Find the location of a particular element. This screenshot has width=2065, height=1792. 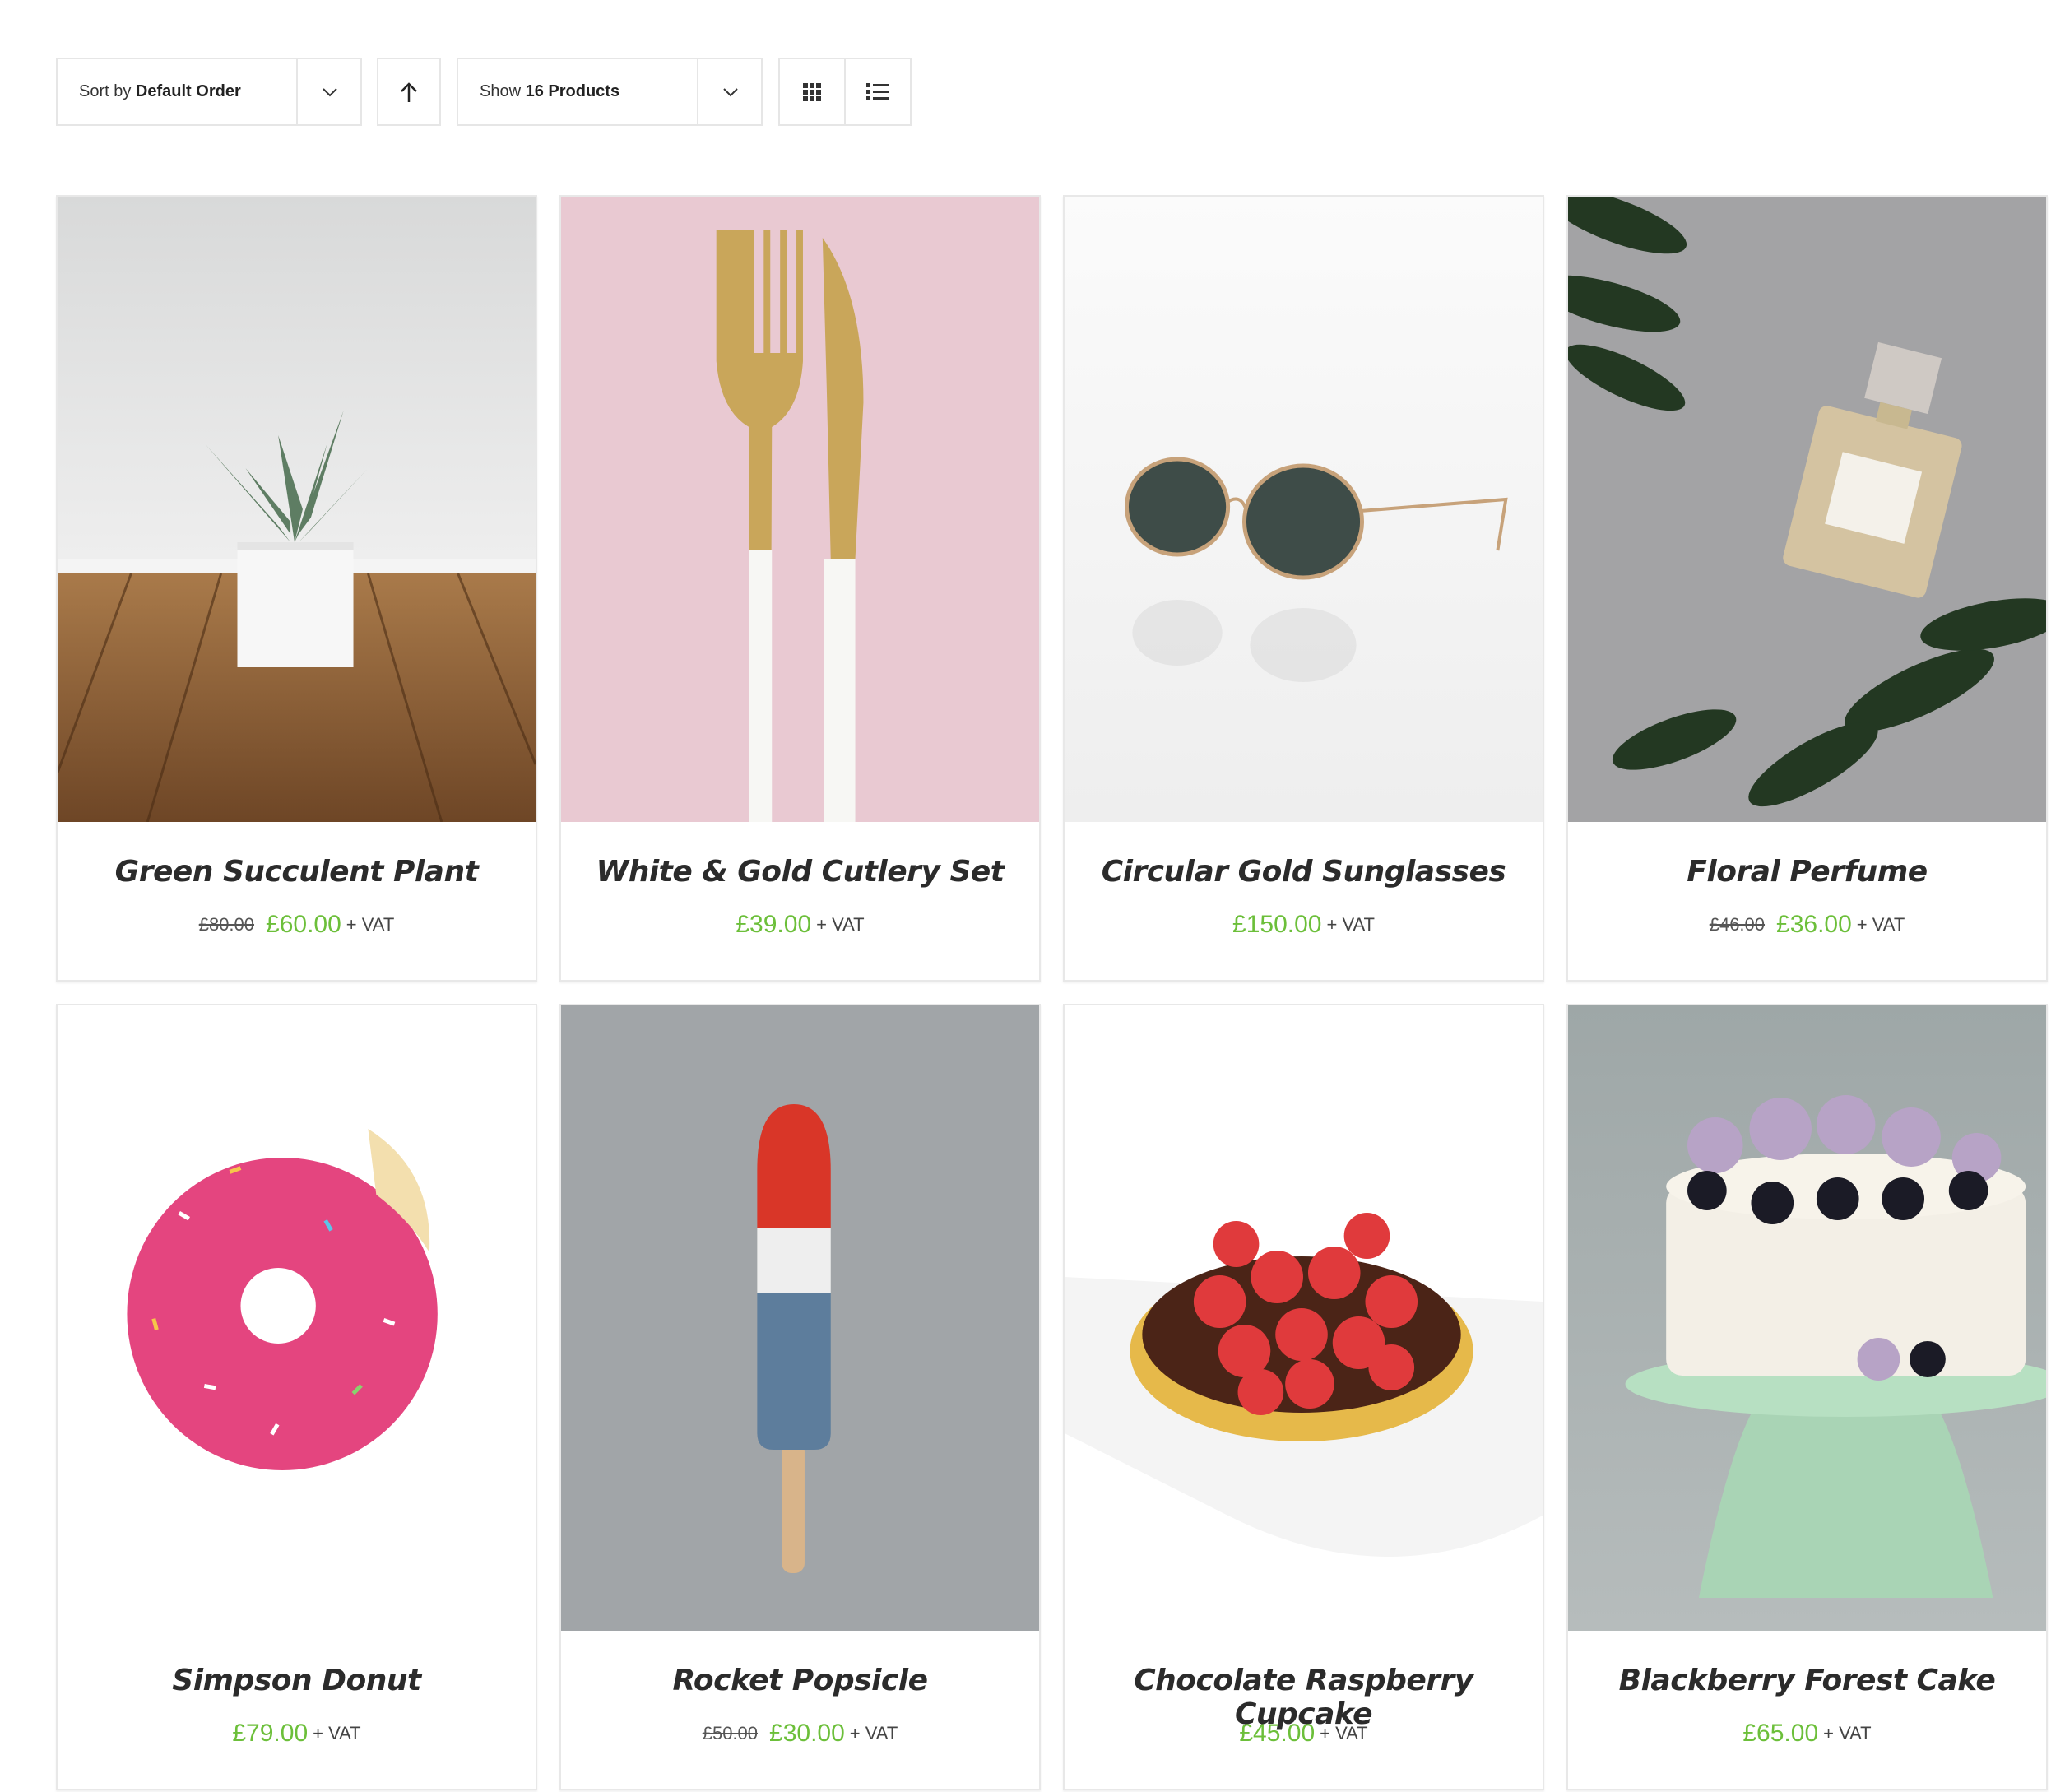

show-label: Show 16 Products is located at coordinates (550, 91).